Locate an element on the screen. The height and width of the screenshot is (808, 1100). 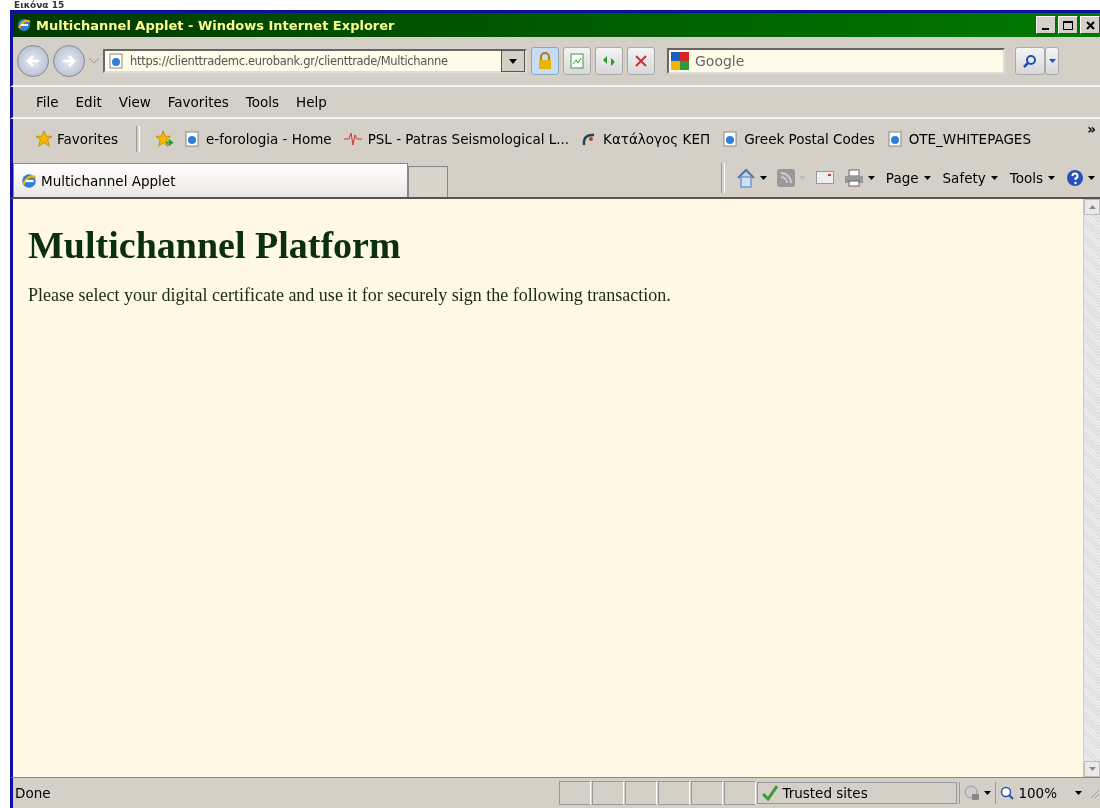
help-button is located at coordinates (1080, 178).